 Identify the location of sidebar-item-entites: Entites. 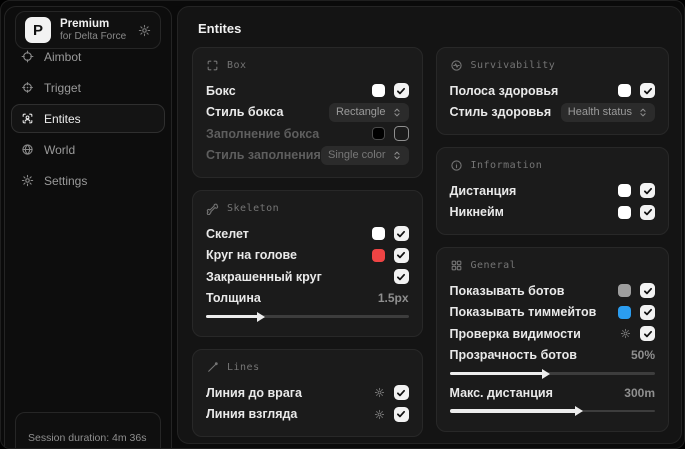
(88, 118).